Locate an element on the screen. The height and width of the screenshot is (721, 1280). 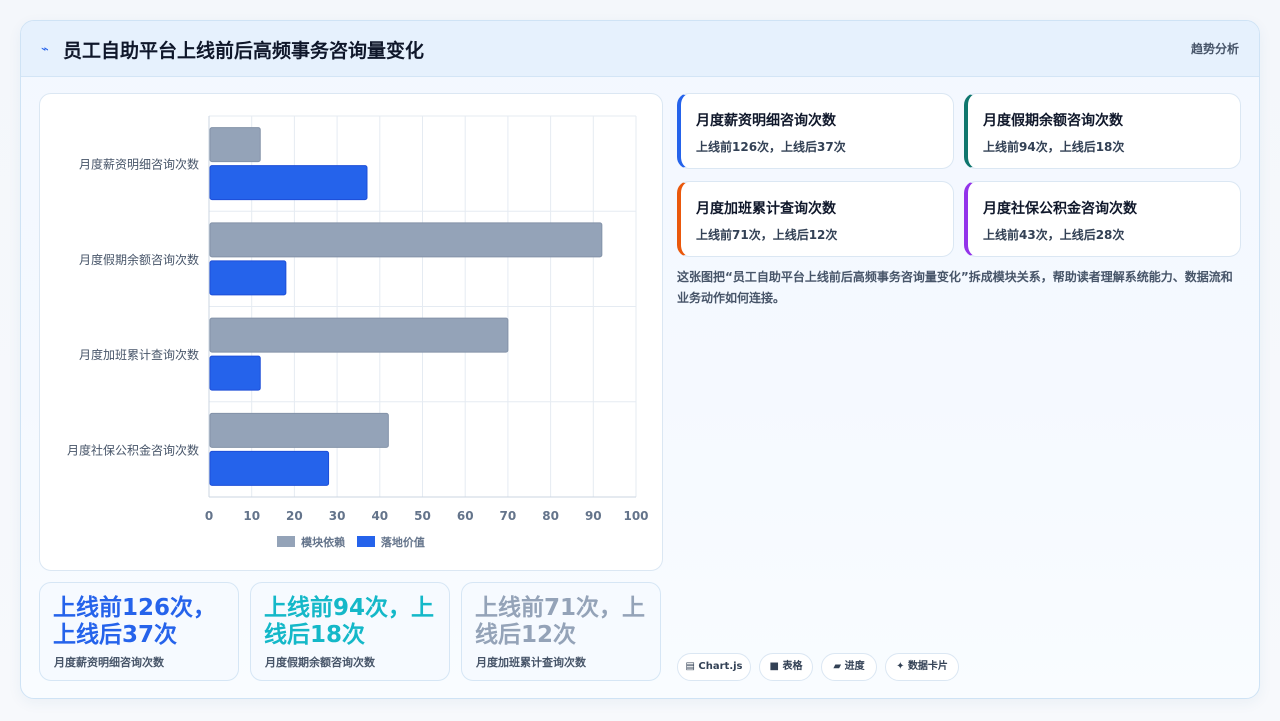
legend-label: 模块依赖 is located at coordinates (323, 542).